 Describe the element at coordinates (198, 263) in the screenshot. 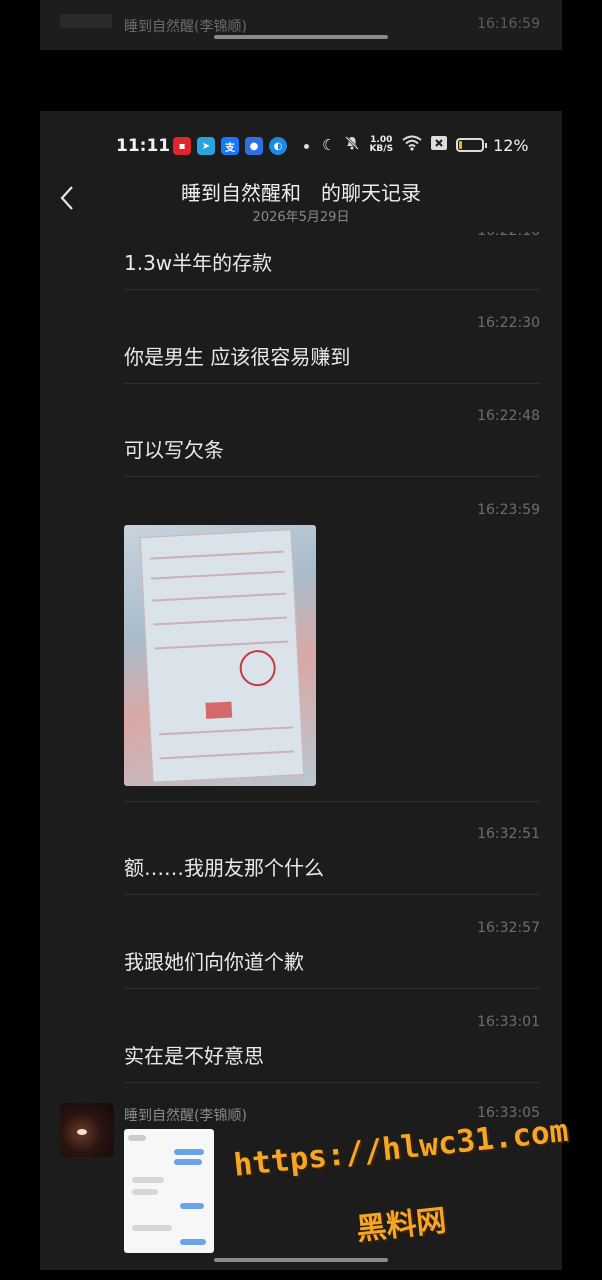

I see `message-text: 1.3w半年的存款` at that location.